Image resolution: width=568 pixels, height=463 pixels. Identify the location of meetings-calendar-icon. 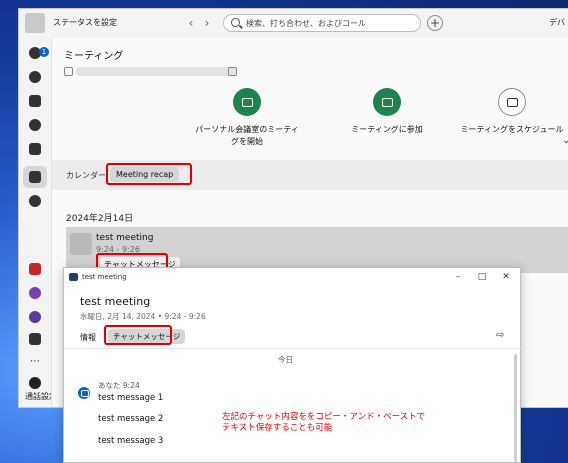
(35, 177).